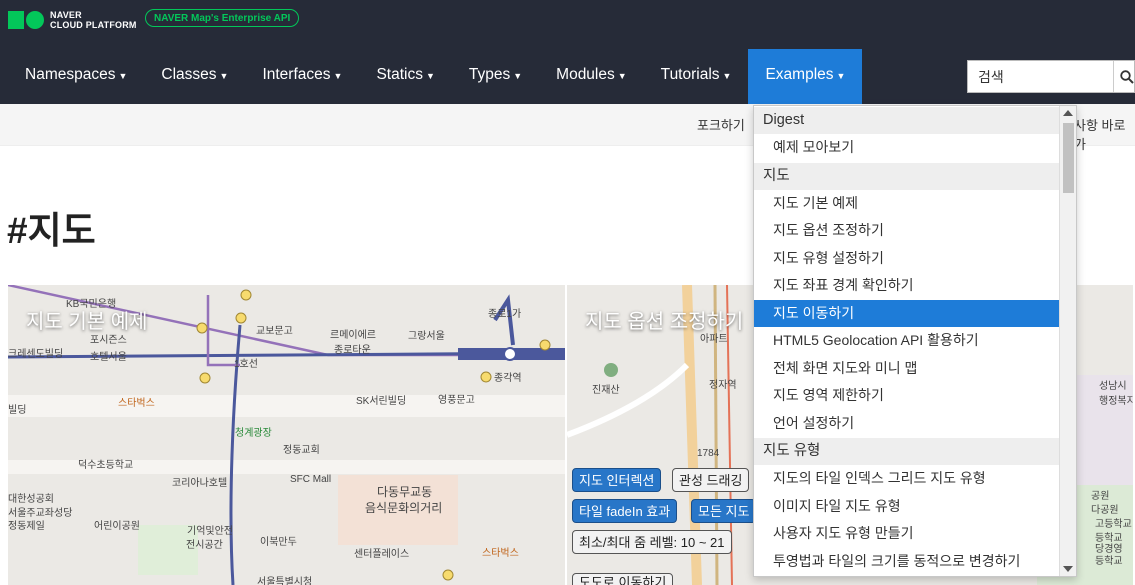  Describe the element at coordinates (1127, 76) in the screenshot. I see `search-icon` at that location.